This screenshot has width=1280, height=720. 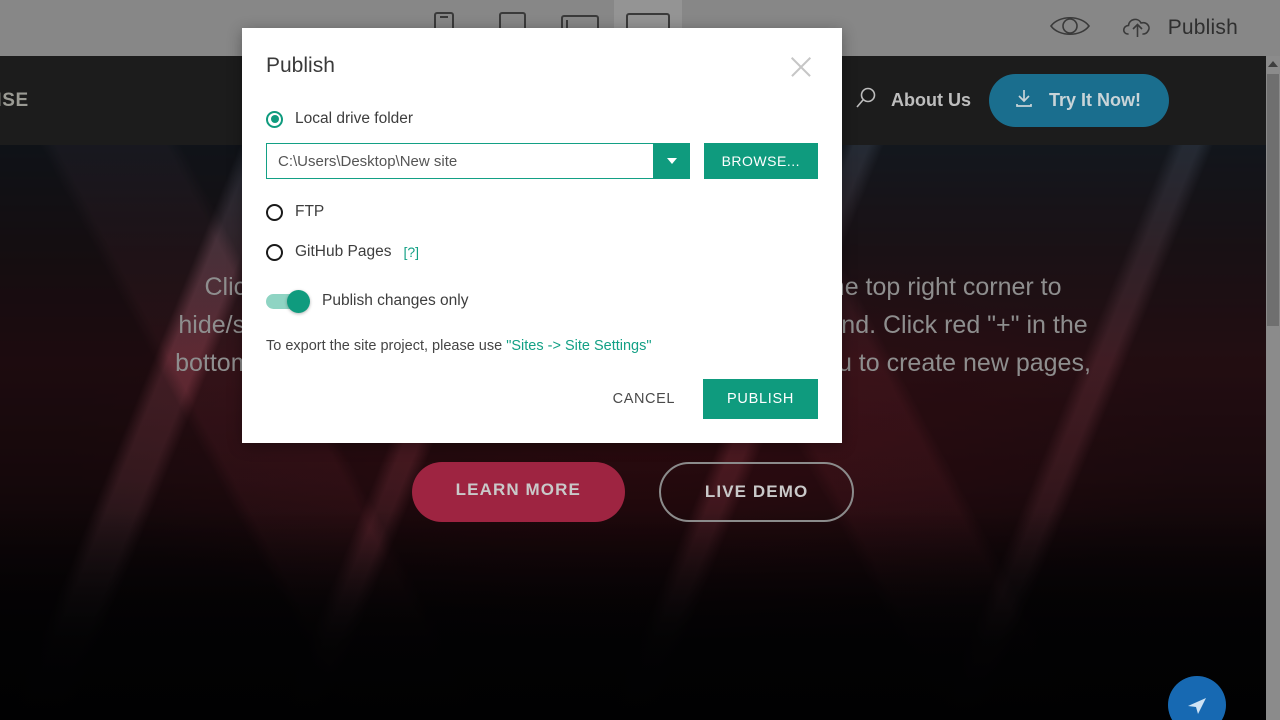 I want to click on scrollbar-up-button, so click(x=1273, y=64).